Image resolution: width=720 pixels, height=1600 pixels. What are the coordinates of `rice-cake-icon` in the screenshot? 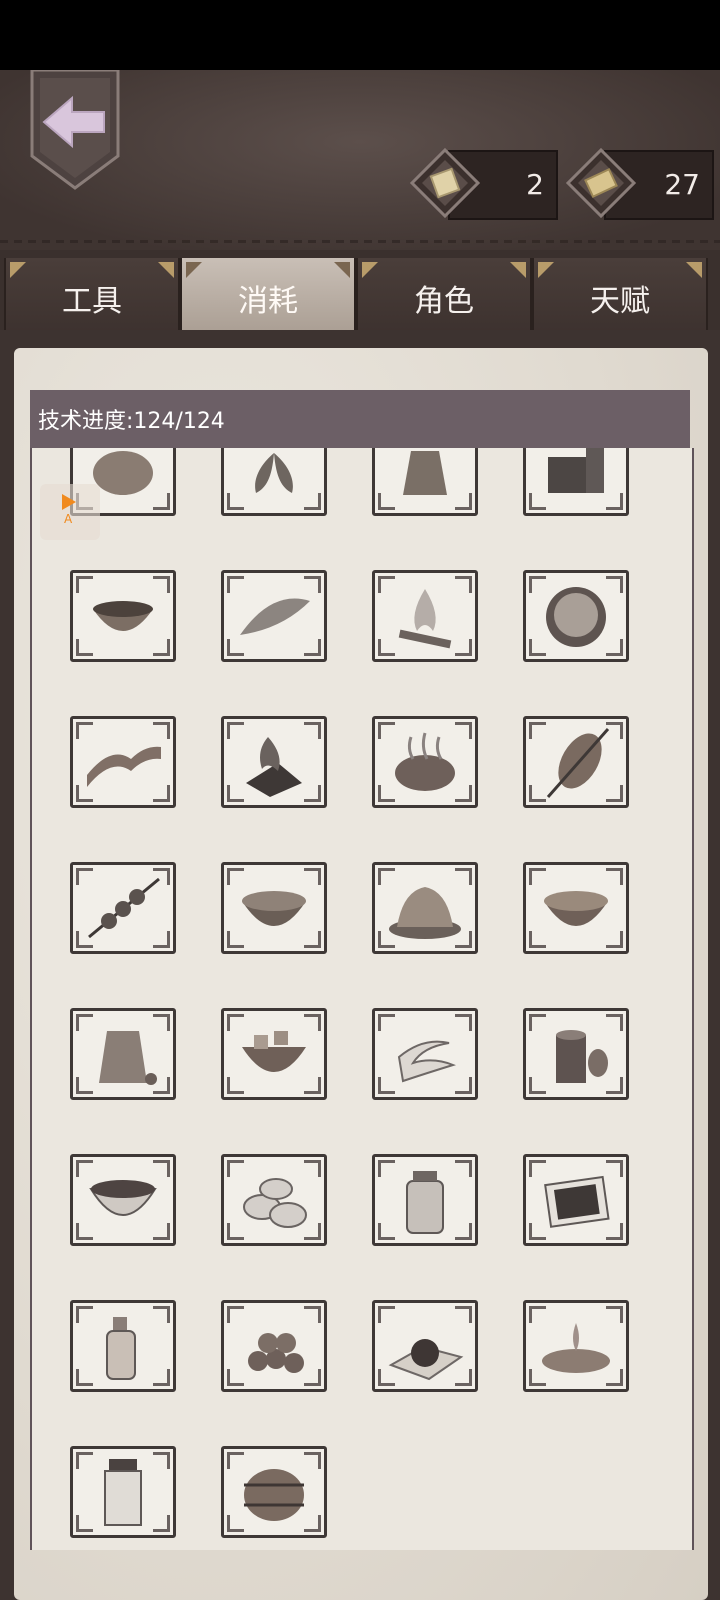 It's located at (275, 1203).